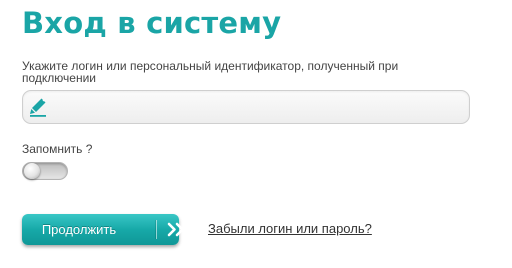 The width and height of the screenshot is (512, 268). Describe the element at coordinates (152, 23) in the screenshot. I see `page-title: Вход в систему` at that location.